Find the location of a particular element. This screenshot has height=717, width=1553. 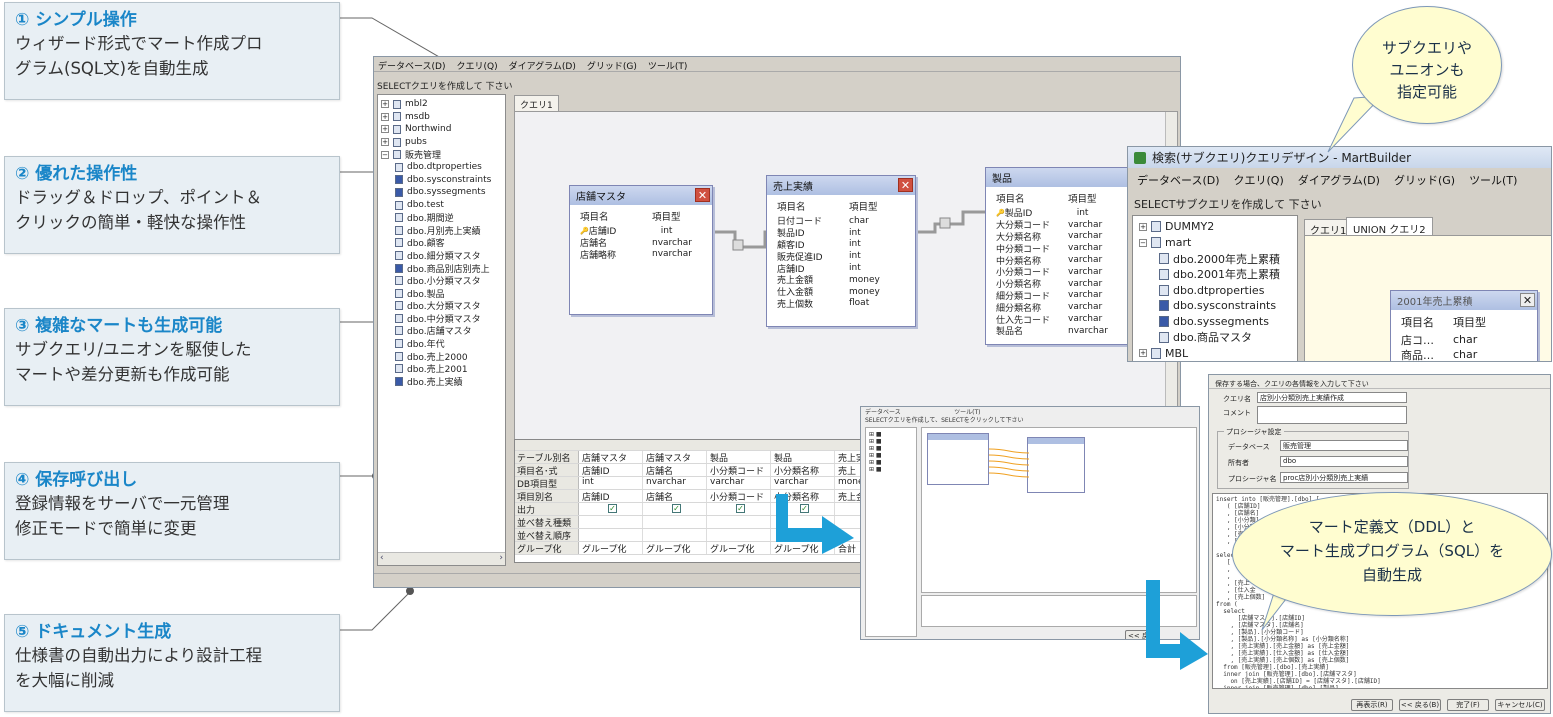

cancel-button: キャンセル(C) is located at coordinates (1520, 705).